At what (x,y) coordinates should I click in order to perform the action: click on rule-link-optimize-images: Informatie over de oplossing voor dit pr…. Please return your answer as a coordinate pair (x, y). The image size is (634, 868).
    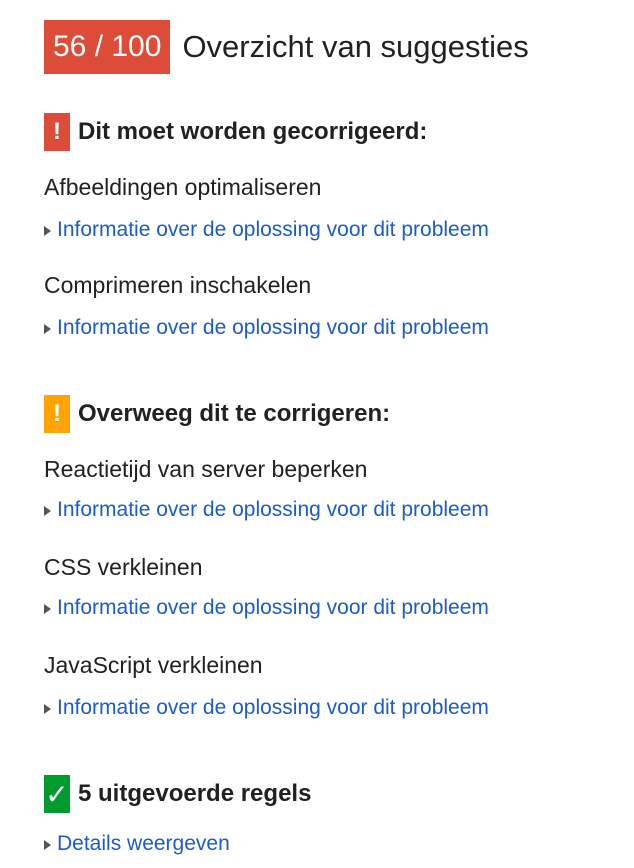
    Looking at the image, I should click on (266, 230).